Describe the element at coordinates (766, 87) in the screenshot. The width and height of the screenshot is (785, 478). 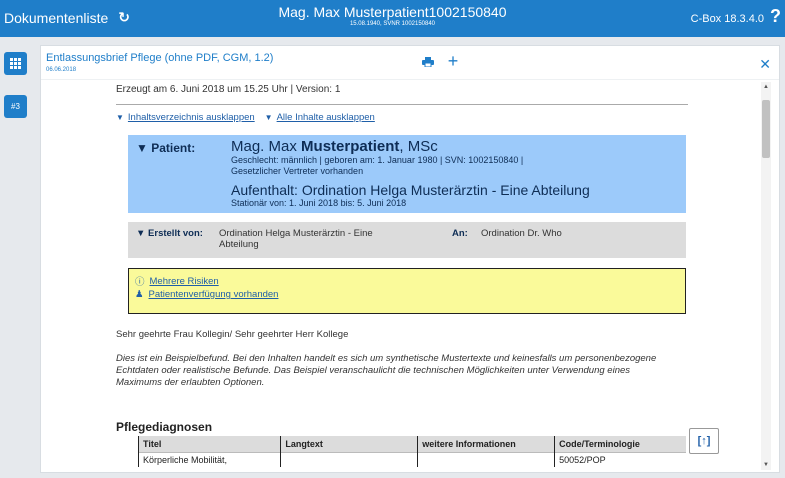
I see `scroll-up-icon: ▲` at that location.